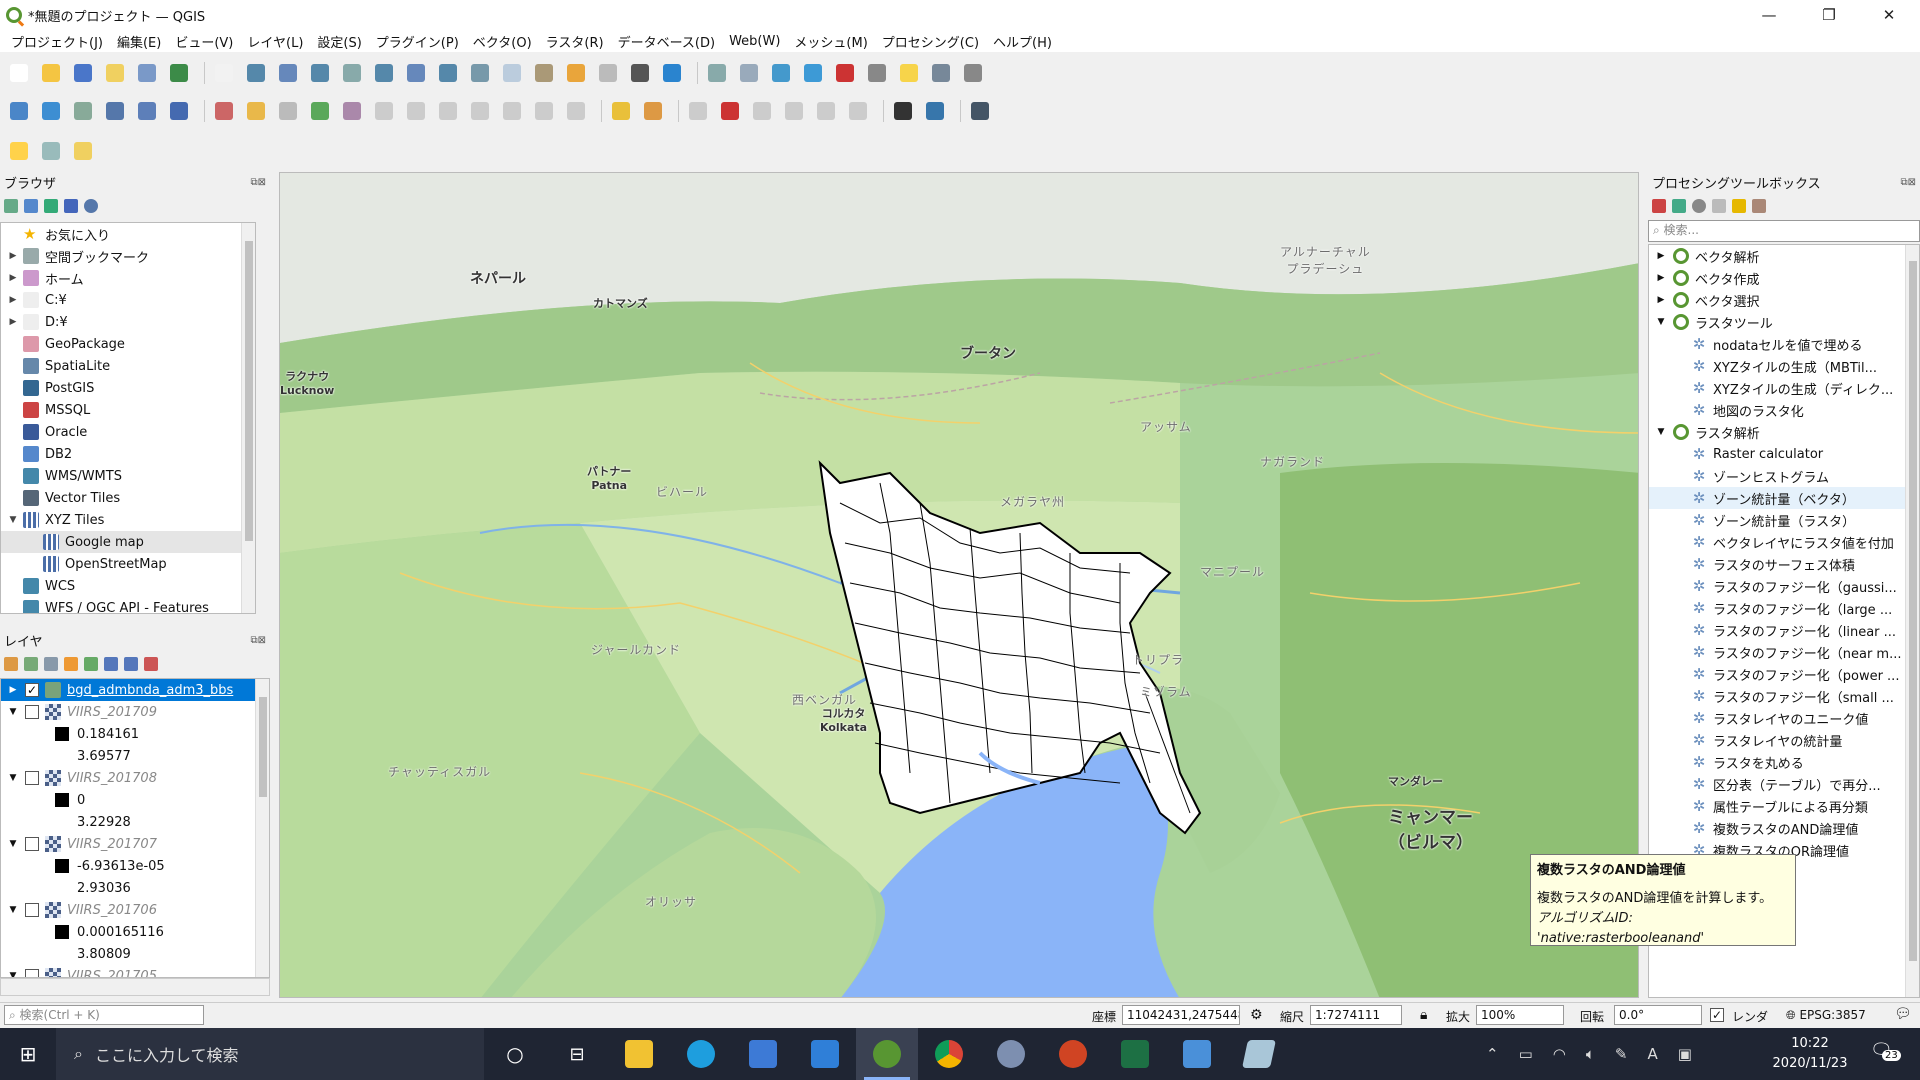 The width and height of the screenshot is (1920, 1080). Describe the element at coordinates (179, 111) in the screenshot. I see `new-virtual-layer-button` at that location.